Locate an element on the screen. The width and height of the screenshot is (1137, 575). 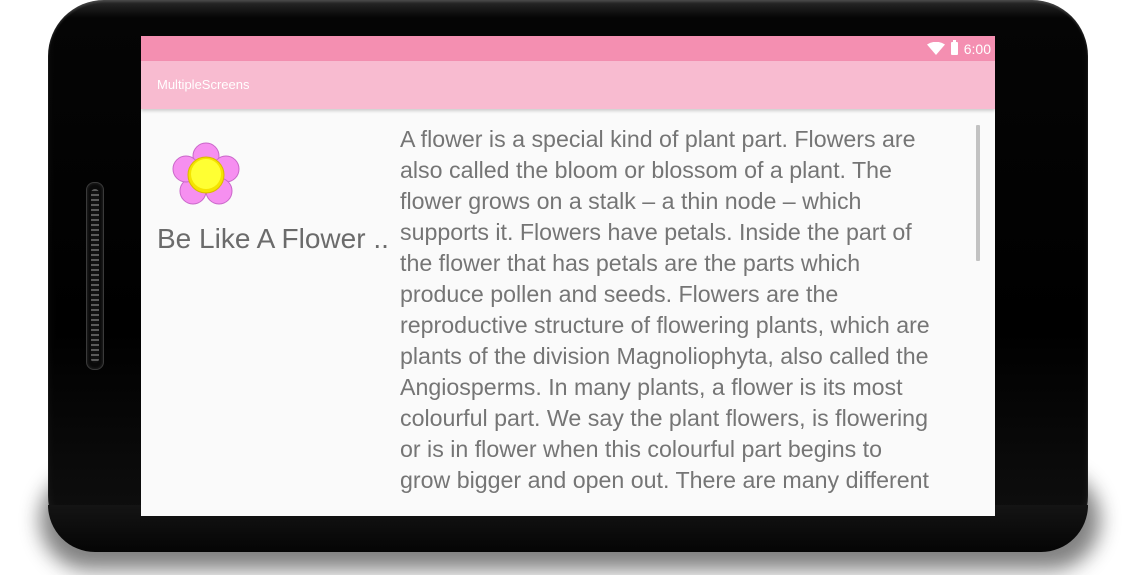
wifi-icon is located at coordinates (935, 48).